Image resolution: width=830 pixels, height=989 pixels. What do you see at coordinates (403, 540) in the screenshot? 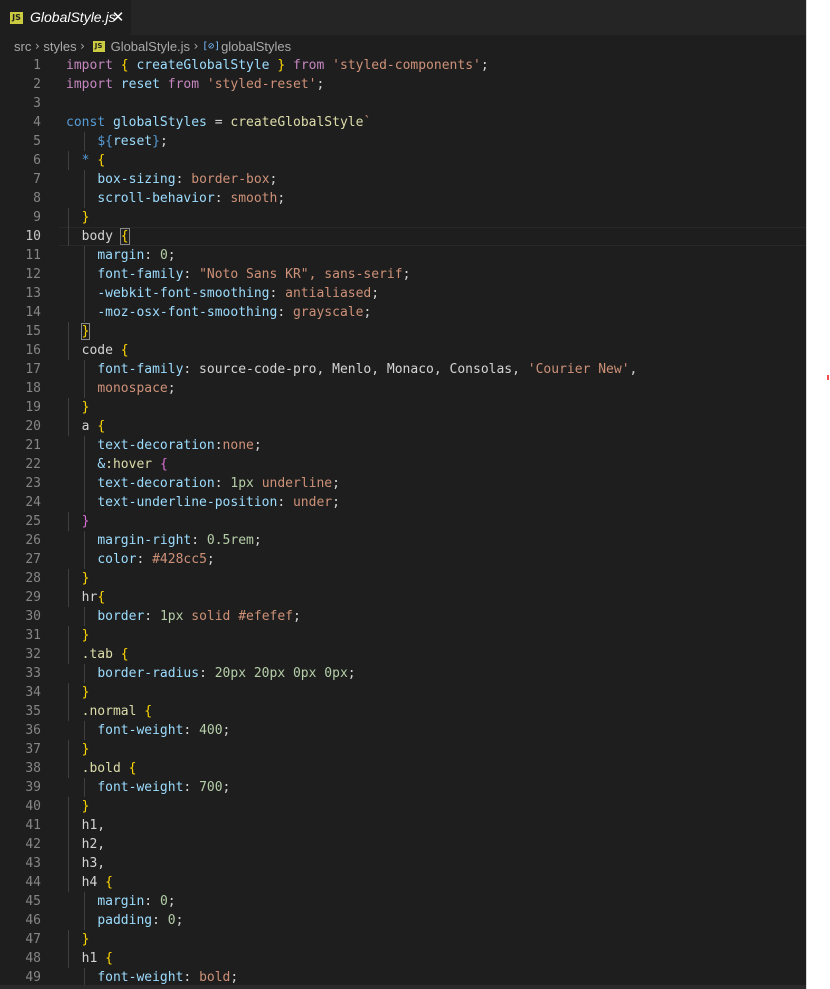
I see `code-line: 26 margin-right: 0.5rem;` at bounding box center [403, 540].